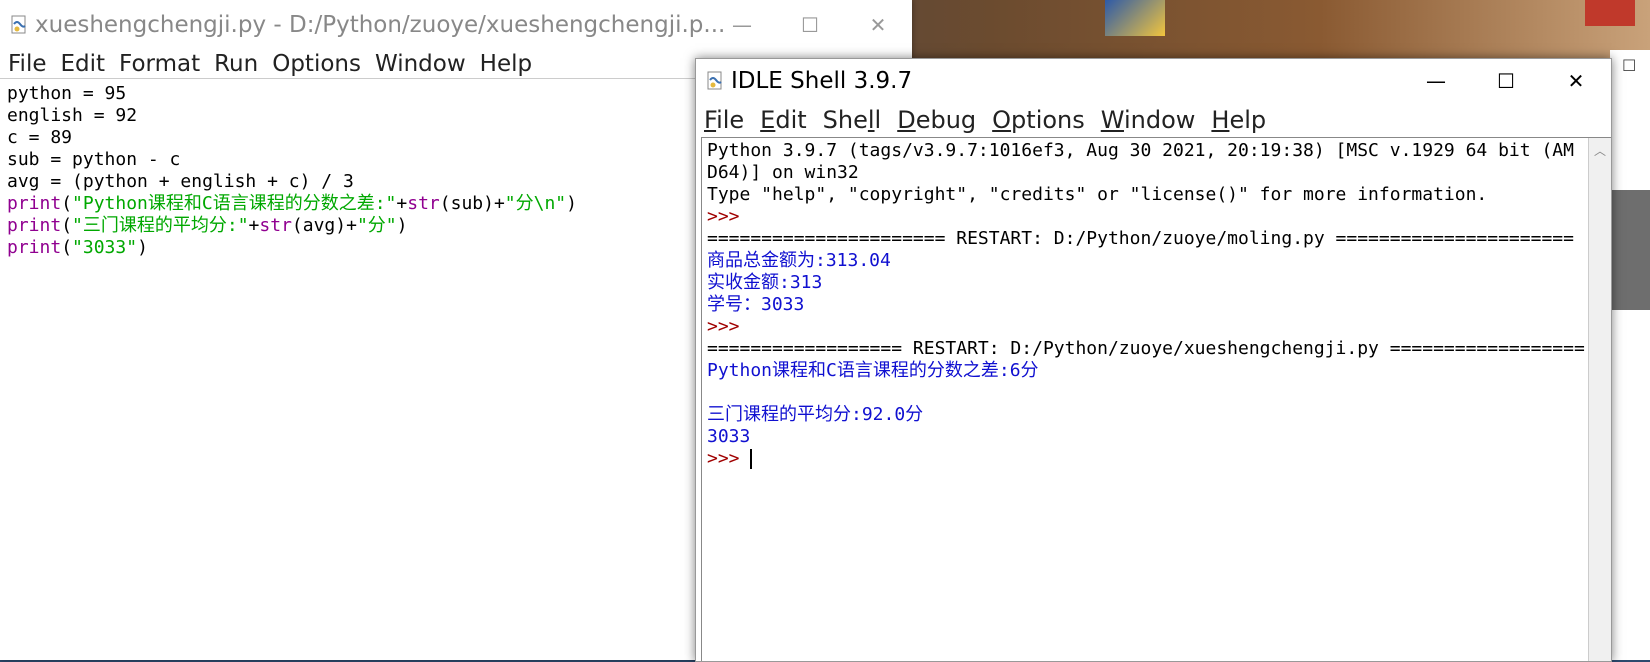  I want to click on editor-menu-edit: Edit, so click(83, 64).